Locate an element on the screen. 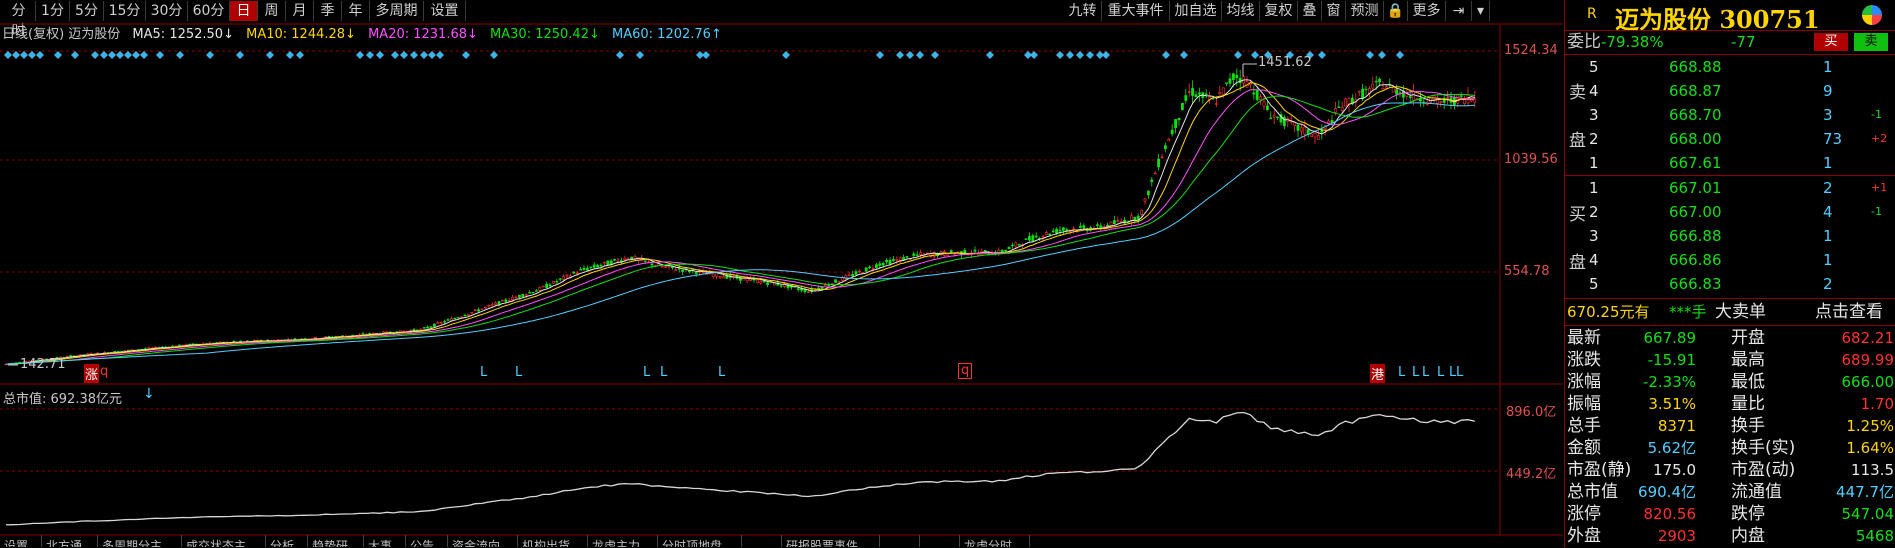 The height and width of the screenshot is (548, 1895). ask-row: 2 668.00 73 +2 is located at coordinates (1730, 139).